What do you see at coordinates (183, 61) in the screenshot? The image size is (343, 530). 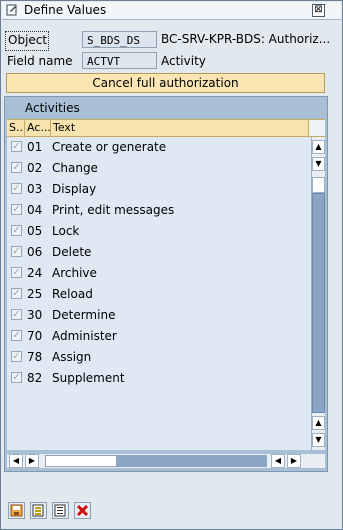 I see `field-description: Activity` at bounding box center [183, 61].